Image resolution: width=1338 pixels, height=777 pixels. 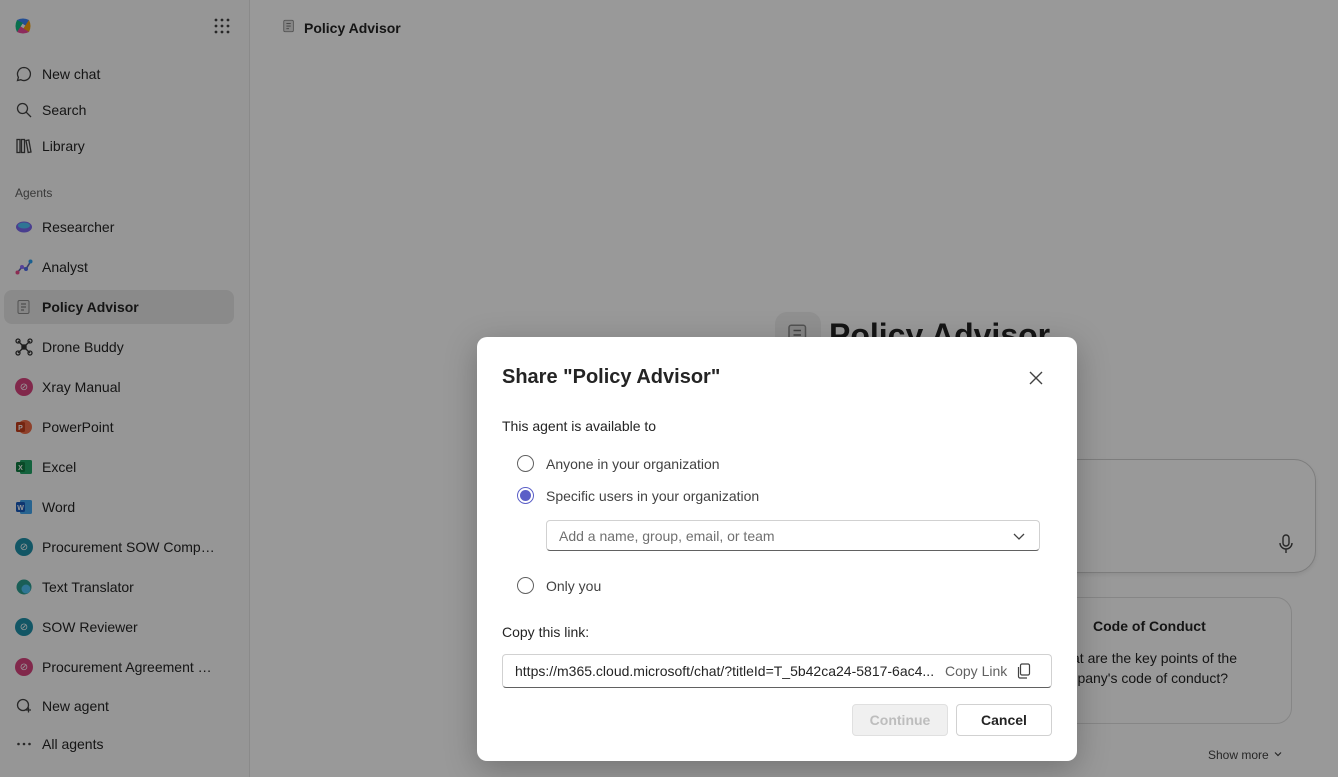 What do you see at coordinates (1019, 536) in the screenshot?
I see `chevron-down-icon` at bounding box center [1019, 536].